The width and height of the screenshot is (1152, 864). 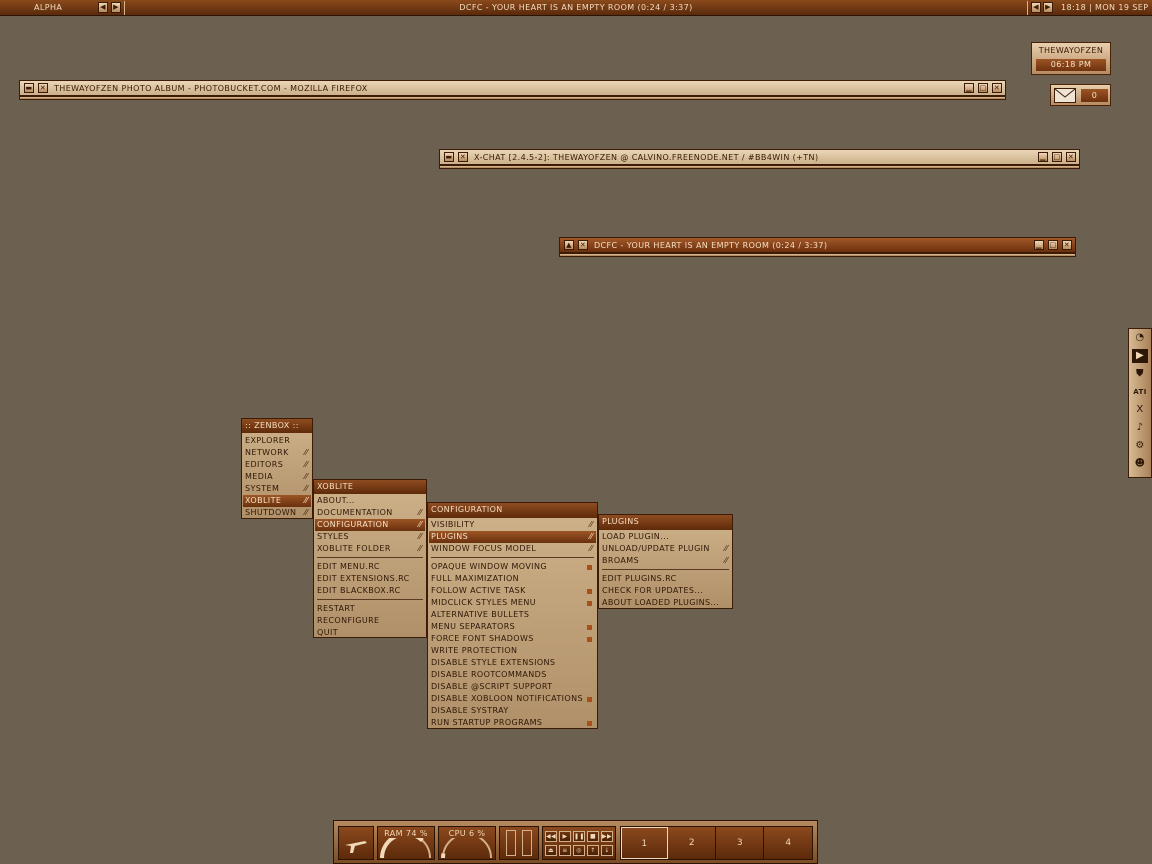 What do you see at coordinates (1080, 95) in the screenshot?
I see `mail-widget: 0` at bounding box center [1080, 95].